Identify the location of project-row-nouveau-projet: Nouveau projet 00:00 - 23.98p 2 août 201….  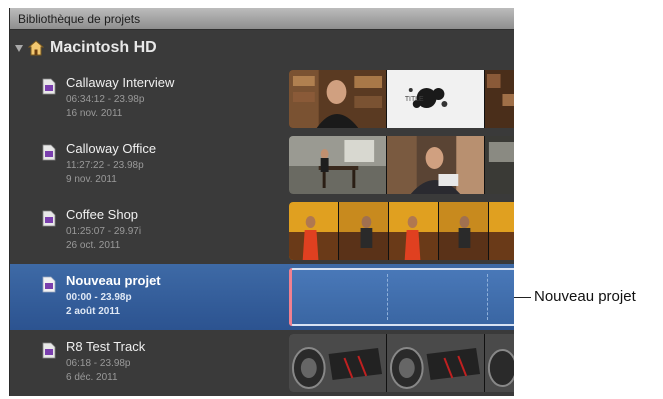
(262, 297).